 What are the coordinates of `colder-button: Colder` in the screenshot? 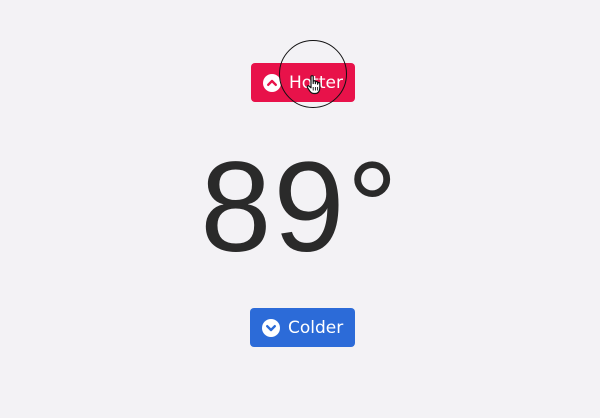 It's located at (302, 327).